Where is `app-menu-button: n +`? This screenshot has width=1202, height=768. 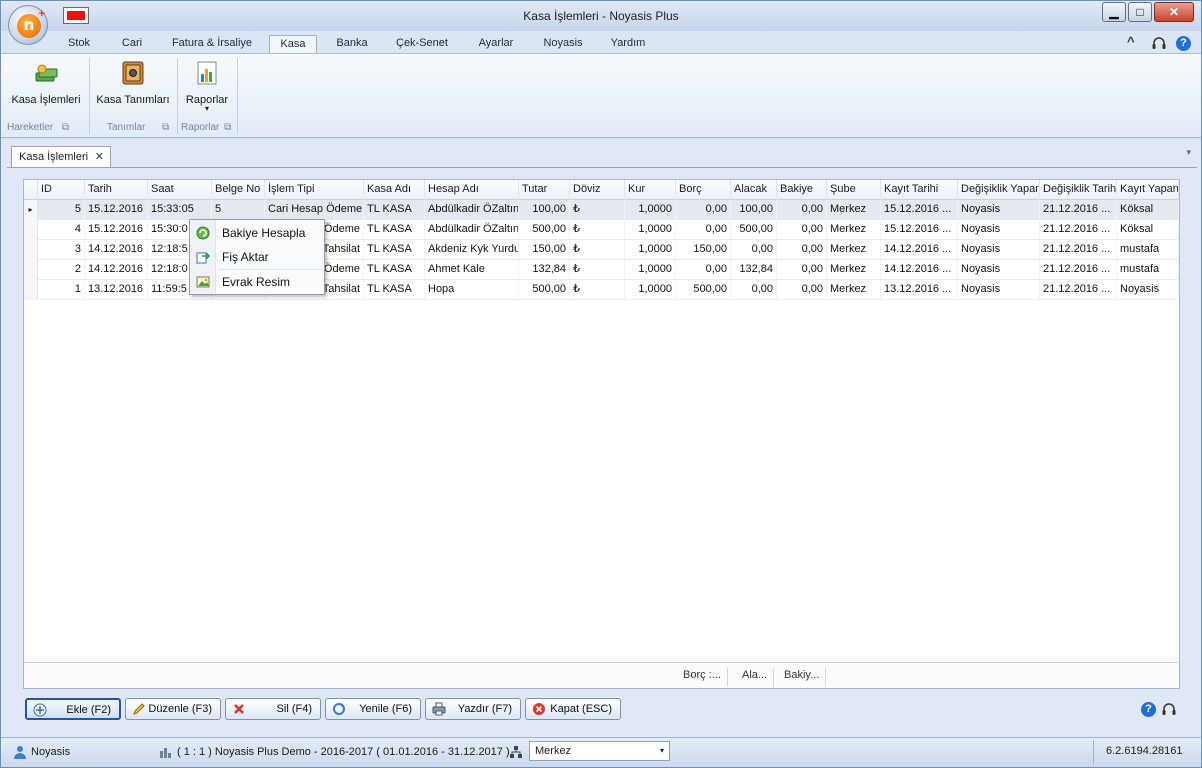
app-menu-button: n + is located at coordinates (28, 25).